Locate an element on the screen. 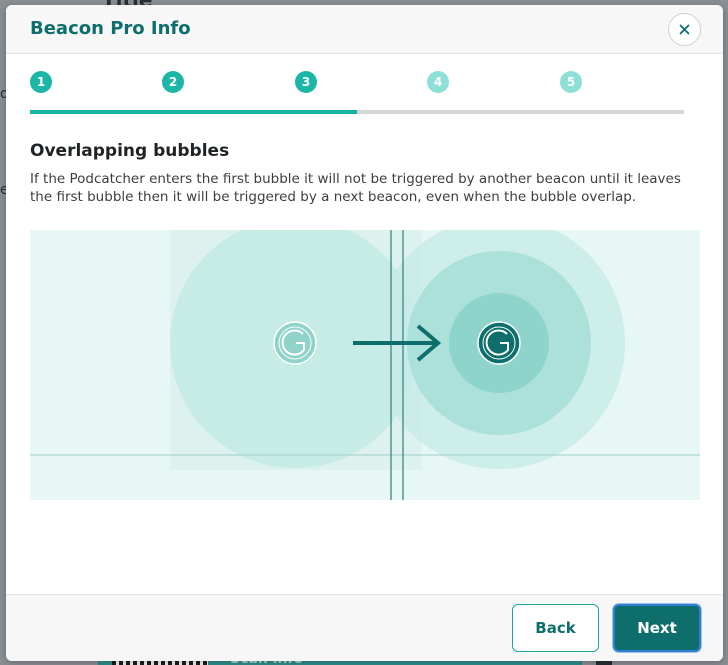 The width and height of the screenshot is (728, 665). close-button is located at coordinates (684, 29).